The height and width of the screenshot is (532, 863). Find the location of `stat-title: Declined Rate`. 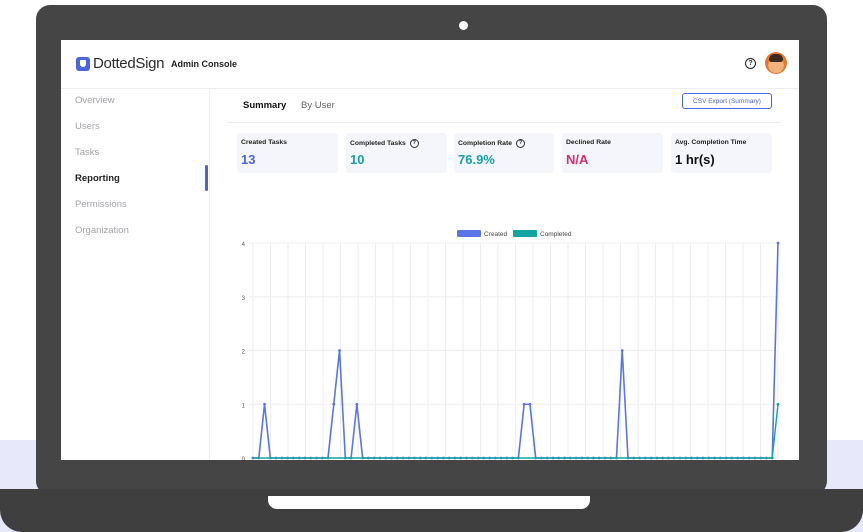

stat-title: Declined Rate is located at coordinates (588, 142).